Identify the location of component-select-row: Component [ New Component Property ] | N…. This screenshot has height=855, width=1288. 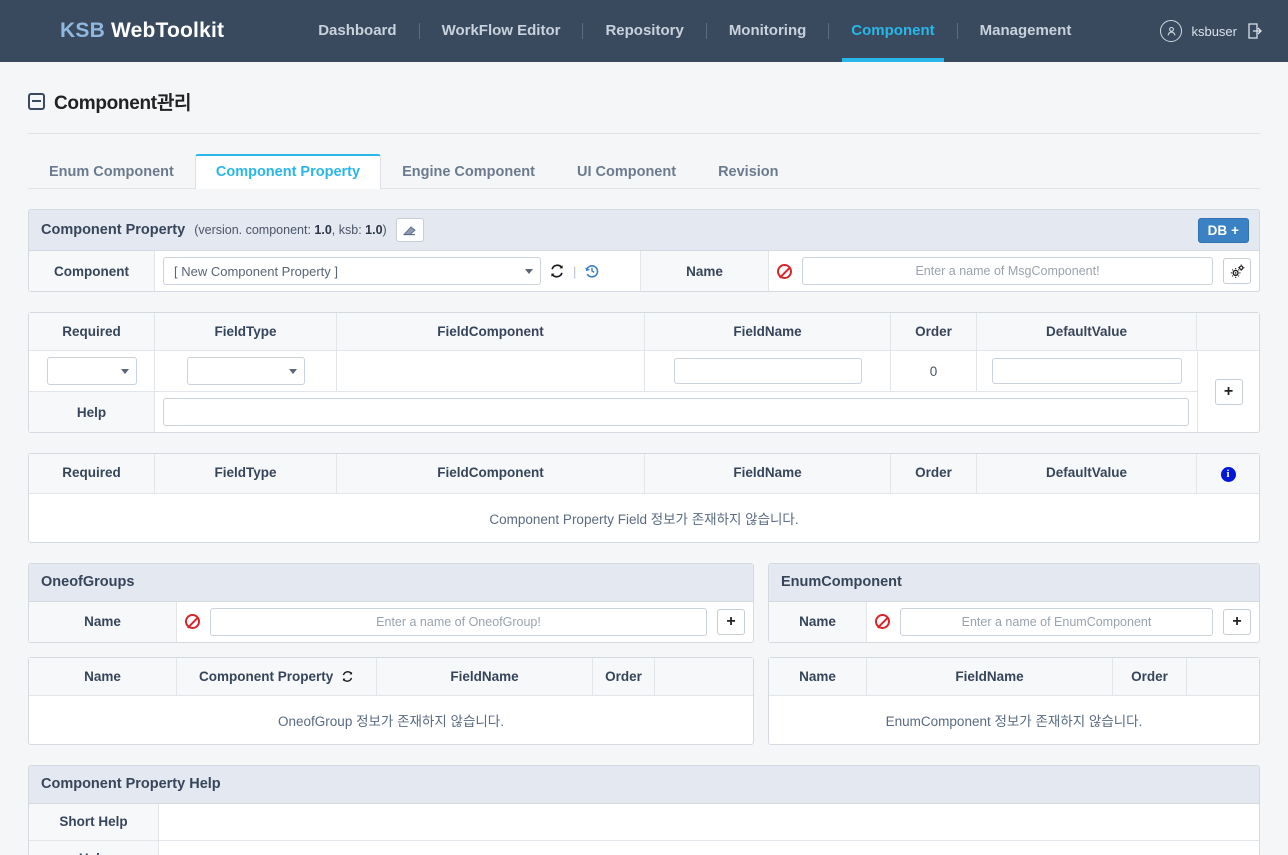
(644, 271).